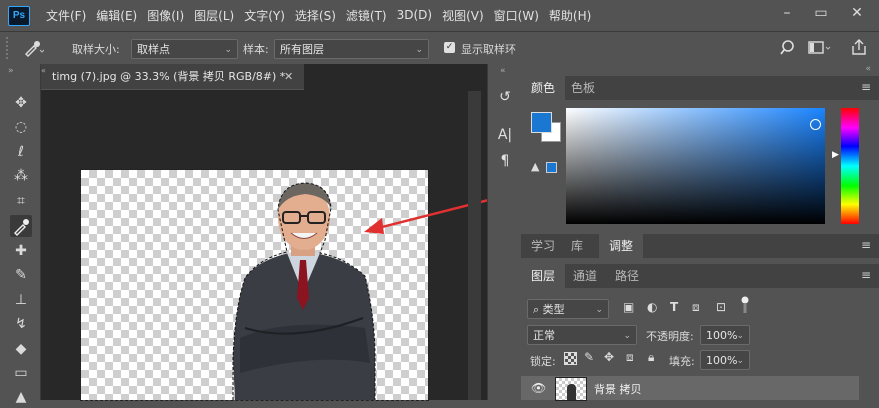 The width and height of the screenshot is (879, 408). What do you see at coordinates (670, 336) in the screenshot?
I see `opacity-label: 不透明度:` at bounding box center [670, 336].